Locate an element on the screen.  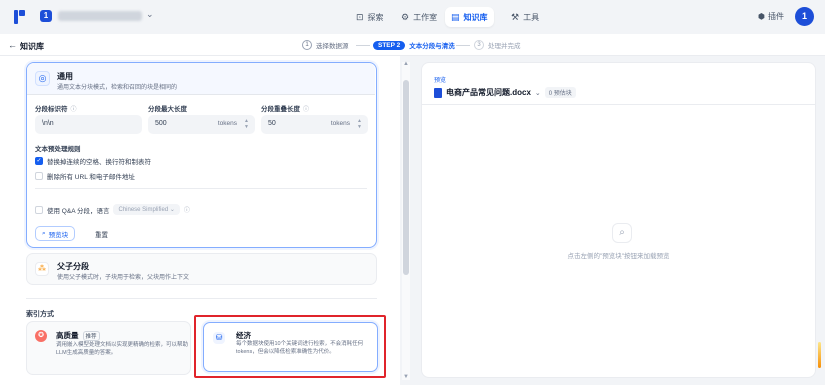
overlap-input: 50 tokens ▲ ▼ is located at coordinates (314, 124).